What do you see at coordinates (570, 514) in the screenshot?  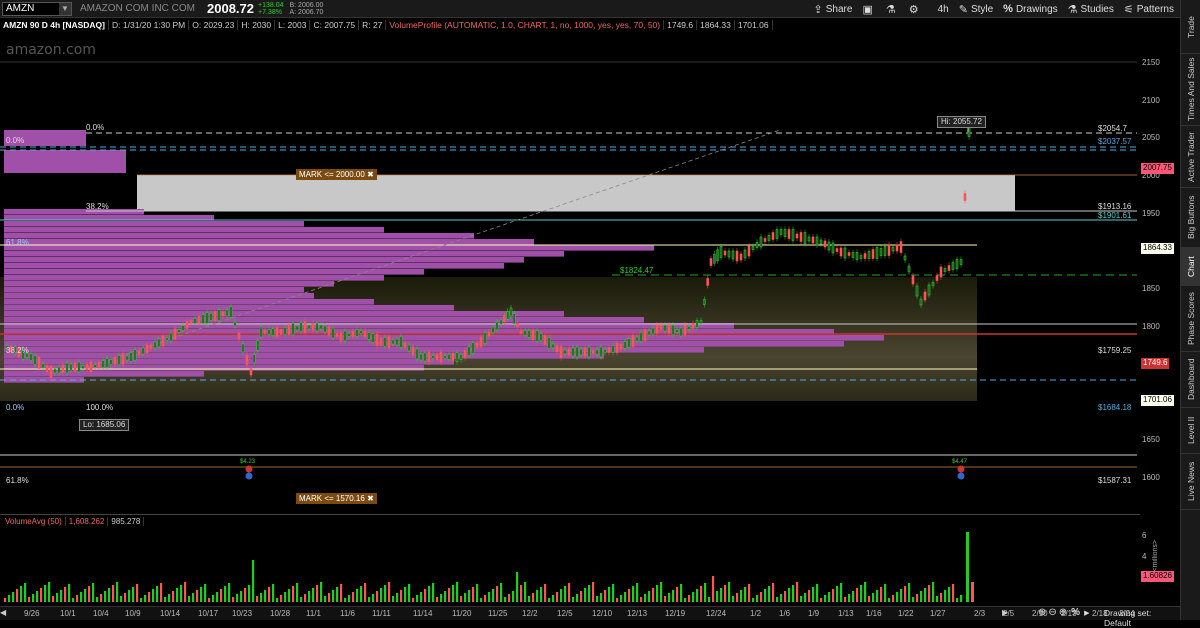 I see `pane-divider` at bounding box center [570, 514].